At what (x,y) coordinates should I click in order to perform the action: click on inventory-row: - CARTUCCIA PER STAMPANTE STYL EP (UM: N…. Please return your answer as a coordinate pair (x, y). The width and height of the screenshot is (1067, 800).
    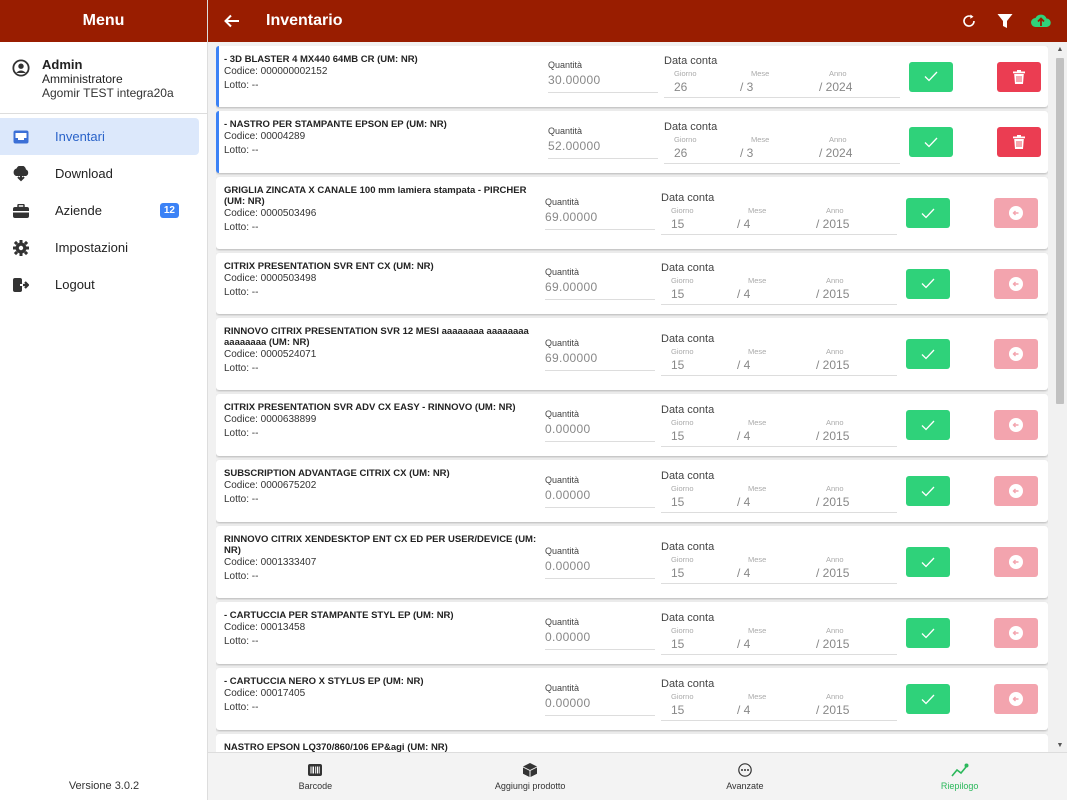
    Looking at the image, I should click on (632, 633).